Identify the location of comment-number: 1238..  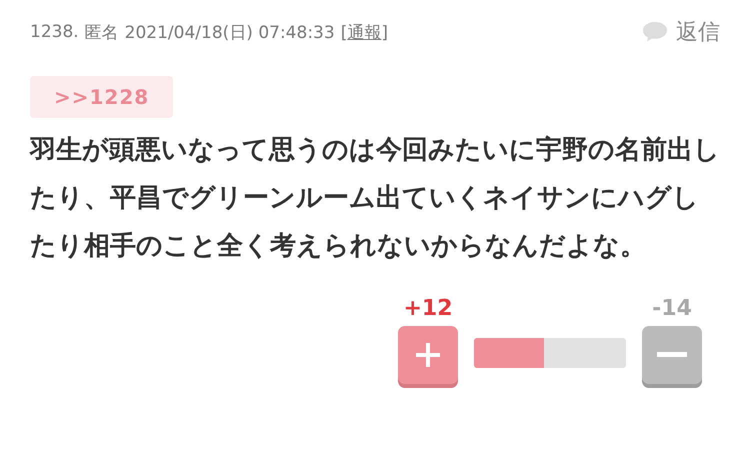
(54, 32).